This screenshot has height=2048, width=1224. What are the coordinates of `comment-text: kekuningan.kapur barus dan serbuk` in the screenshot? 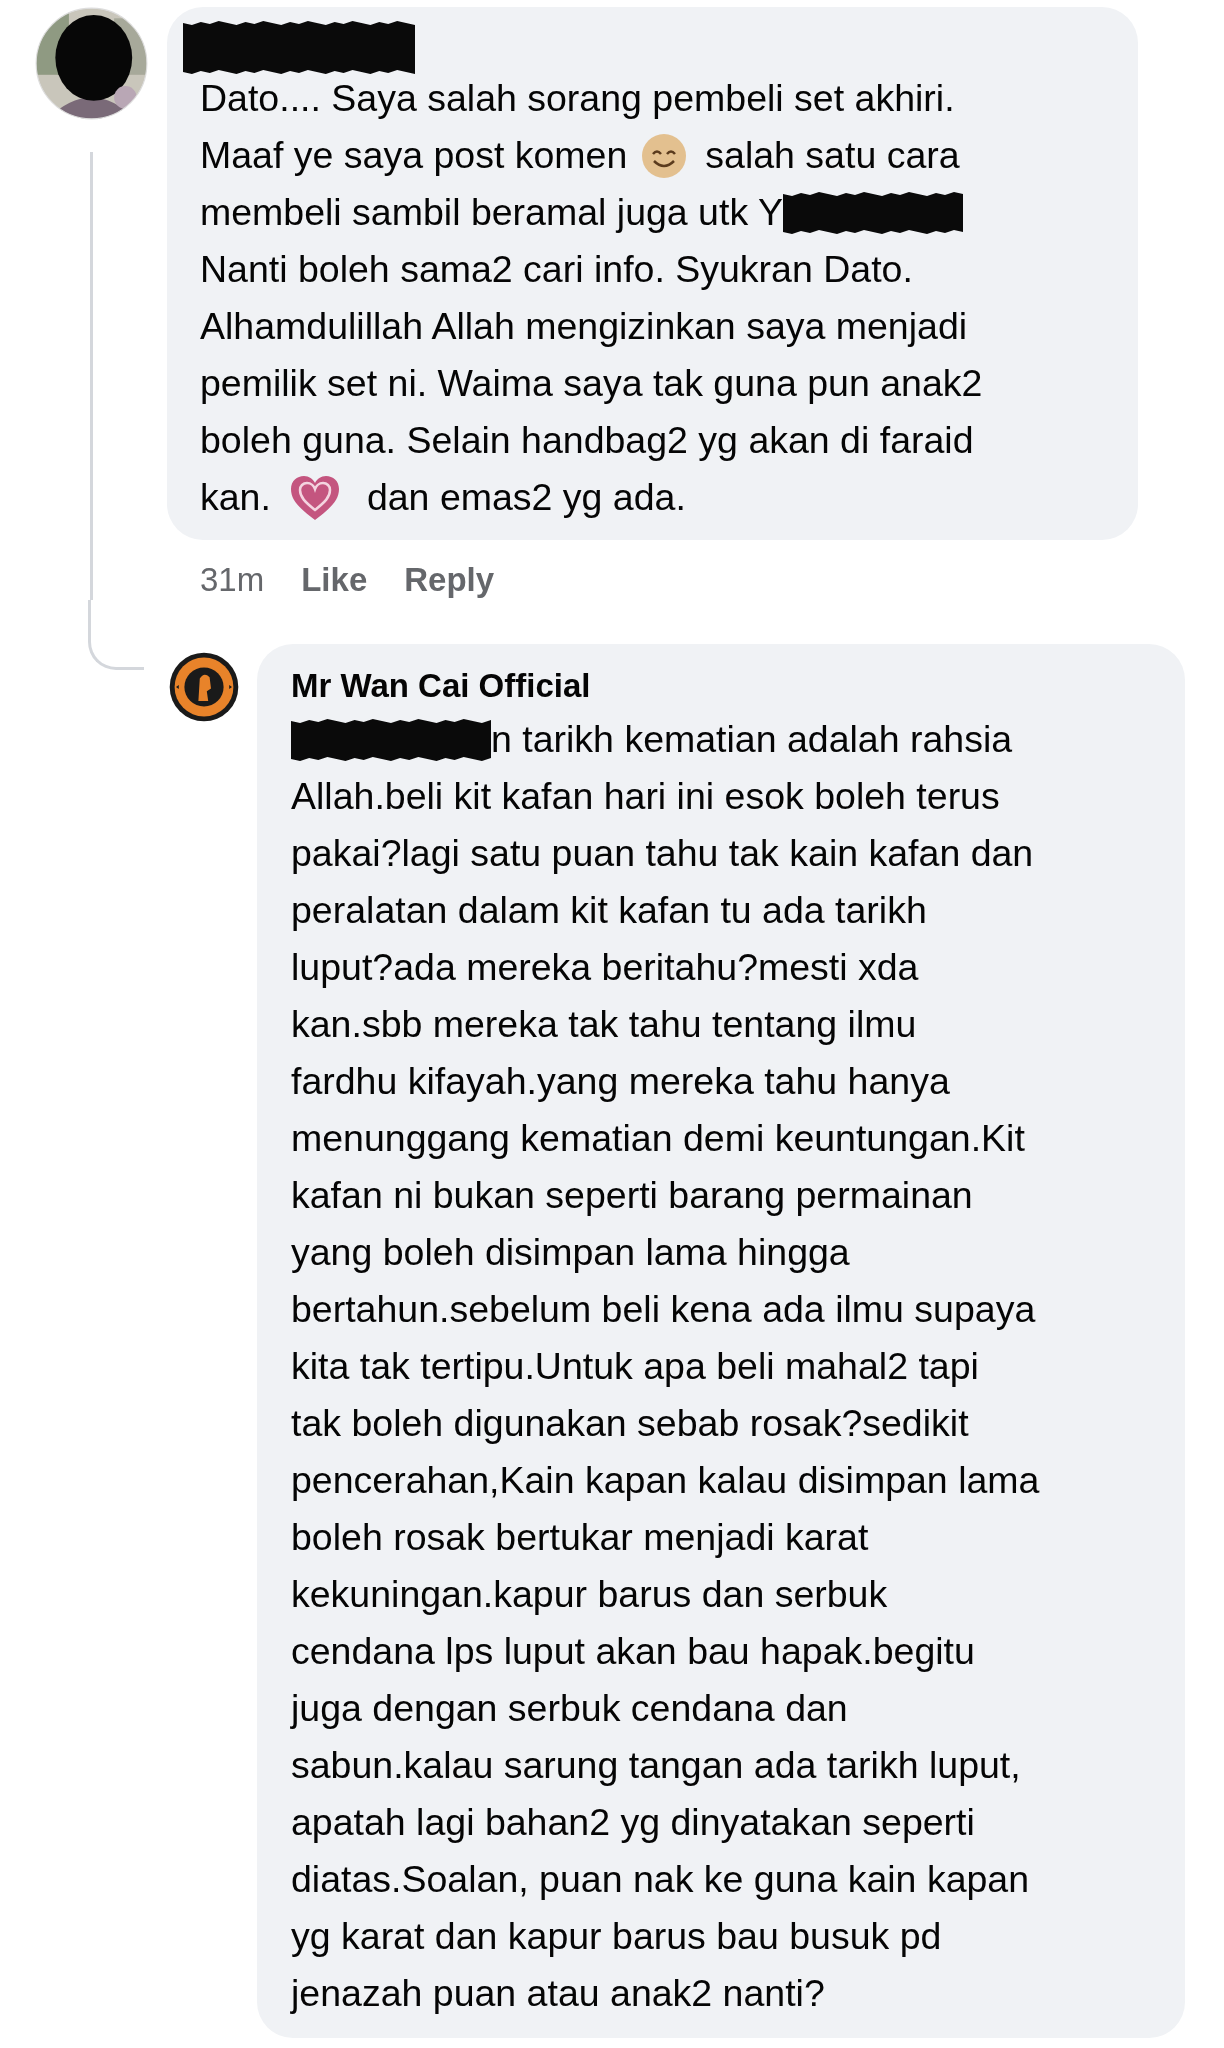 It's located at (589, 1594).